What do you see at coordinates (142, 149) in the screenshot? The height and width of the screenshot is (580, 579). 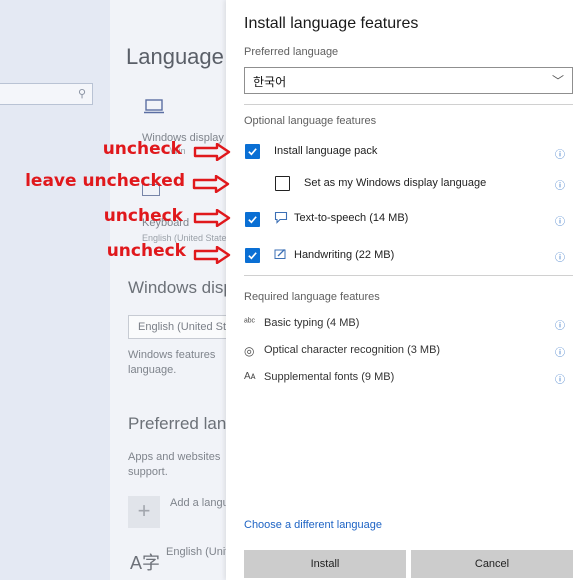 I see `annotation-uncheck-1: uncheck` at bounding box center [142, 149].